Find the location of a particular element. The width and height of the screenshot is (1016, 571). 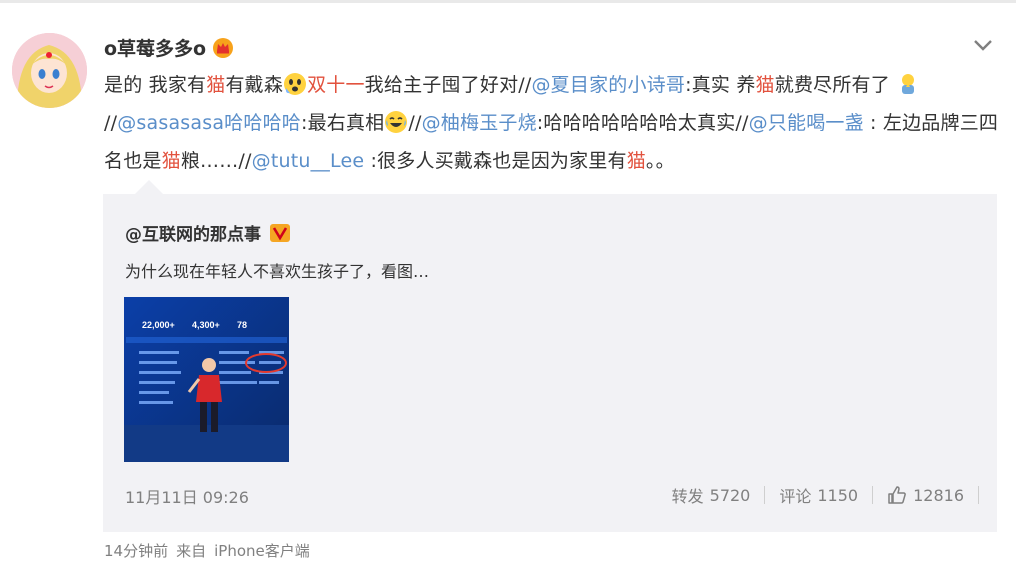

user-mention-link: @夏目家的小诗哥 is located at coordinates (608, 85).